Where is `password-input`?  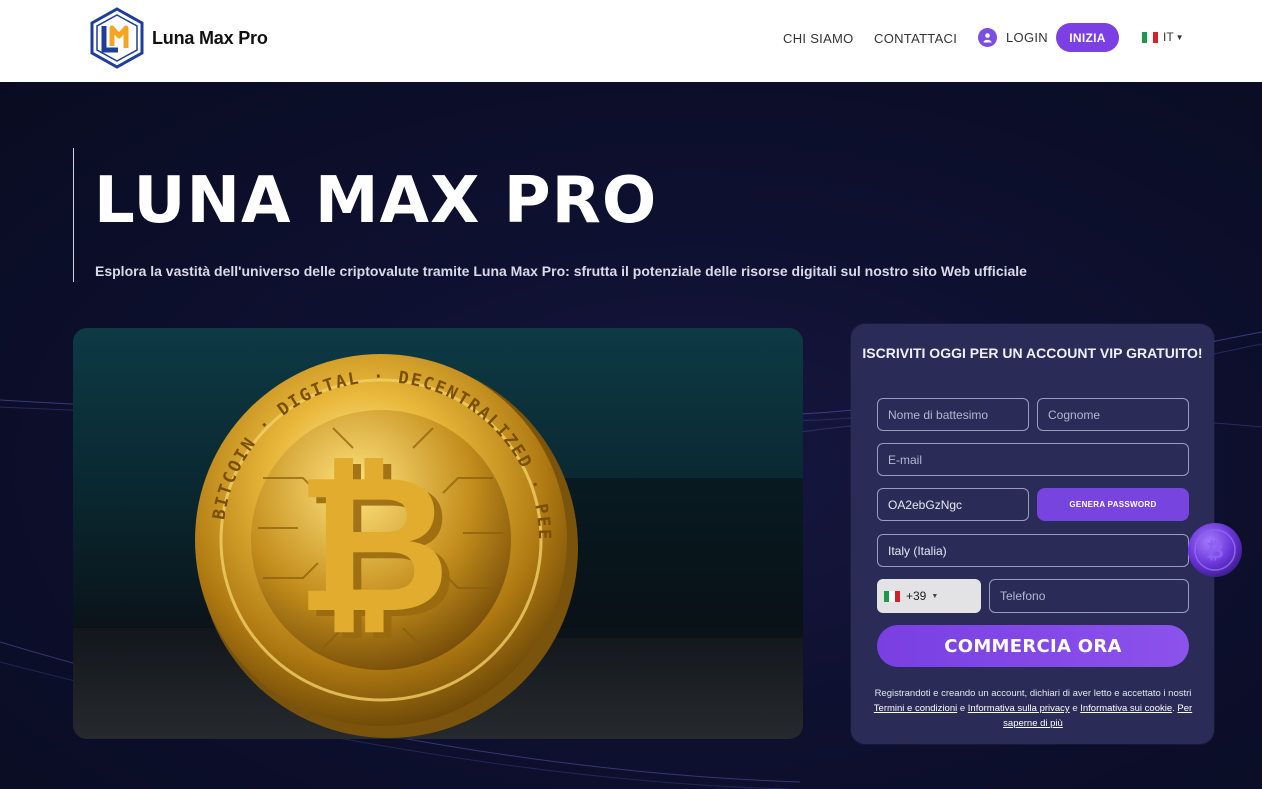
password-input is located at coordinates (953, 504).